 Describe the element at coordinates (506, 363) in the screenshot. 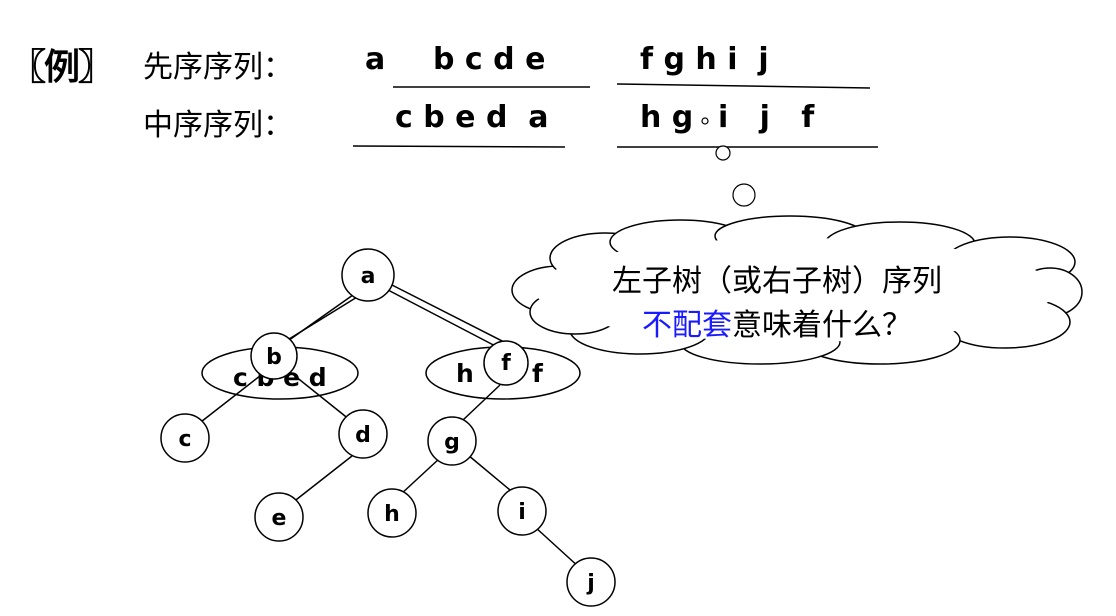

I see `node-f-label: f` at that location.